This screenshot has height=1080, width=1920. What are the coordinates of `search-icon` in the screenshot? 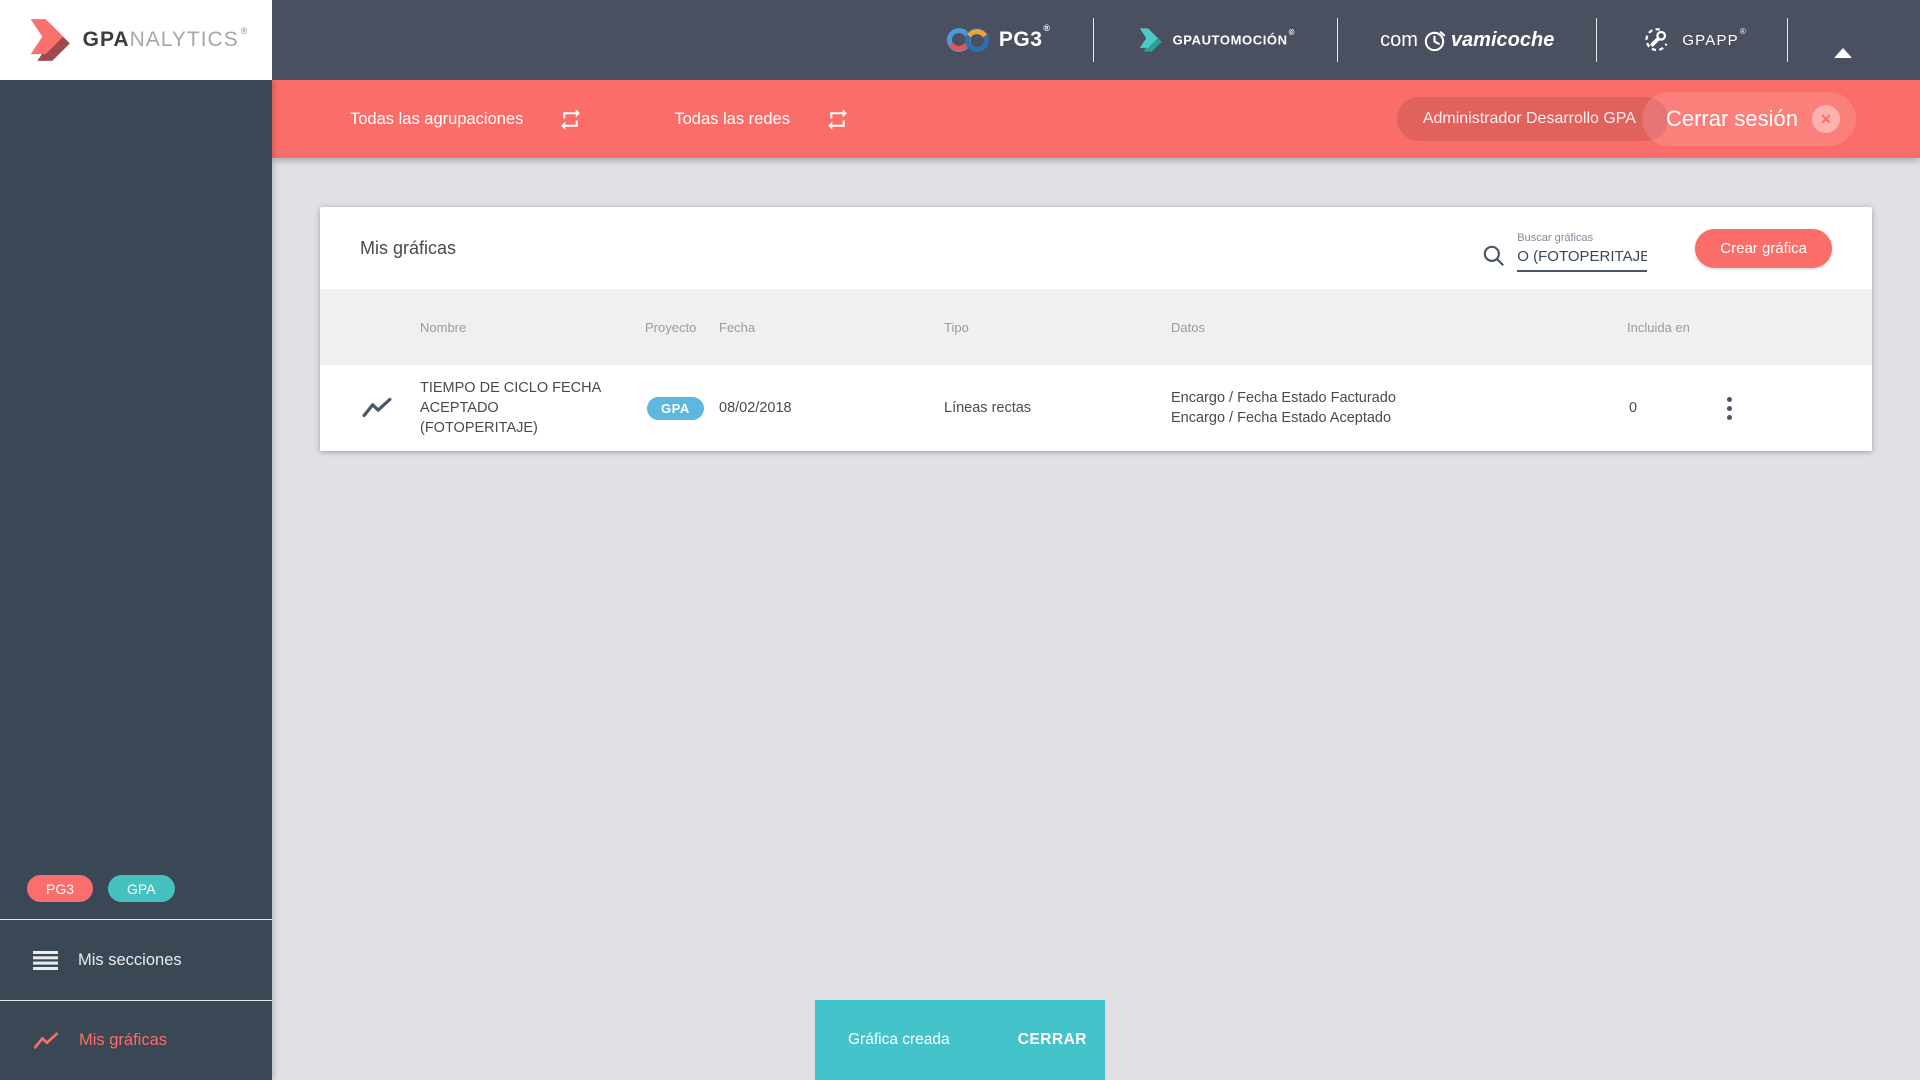 It's located at (1494, 256).